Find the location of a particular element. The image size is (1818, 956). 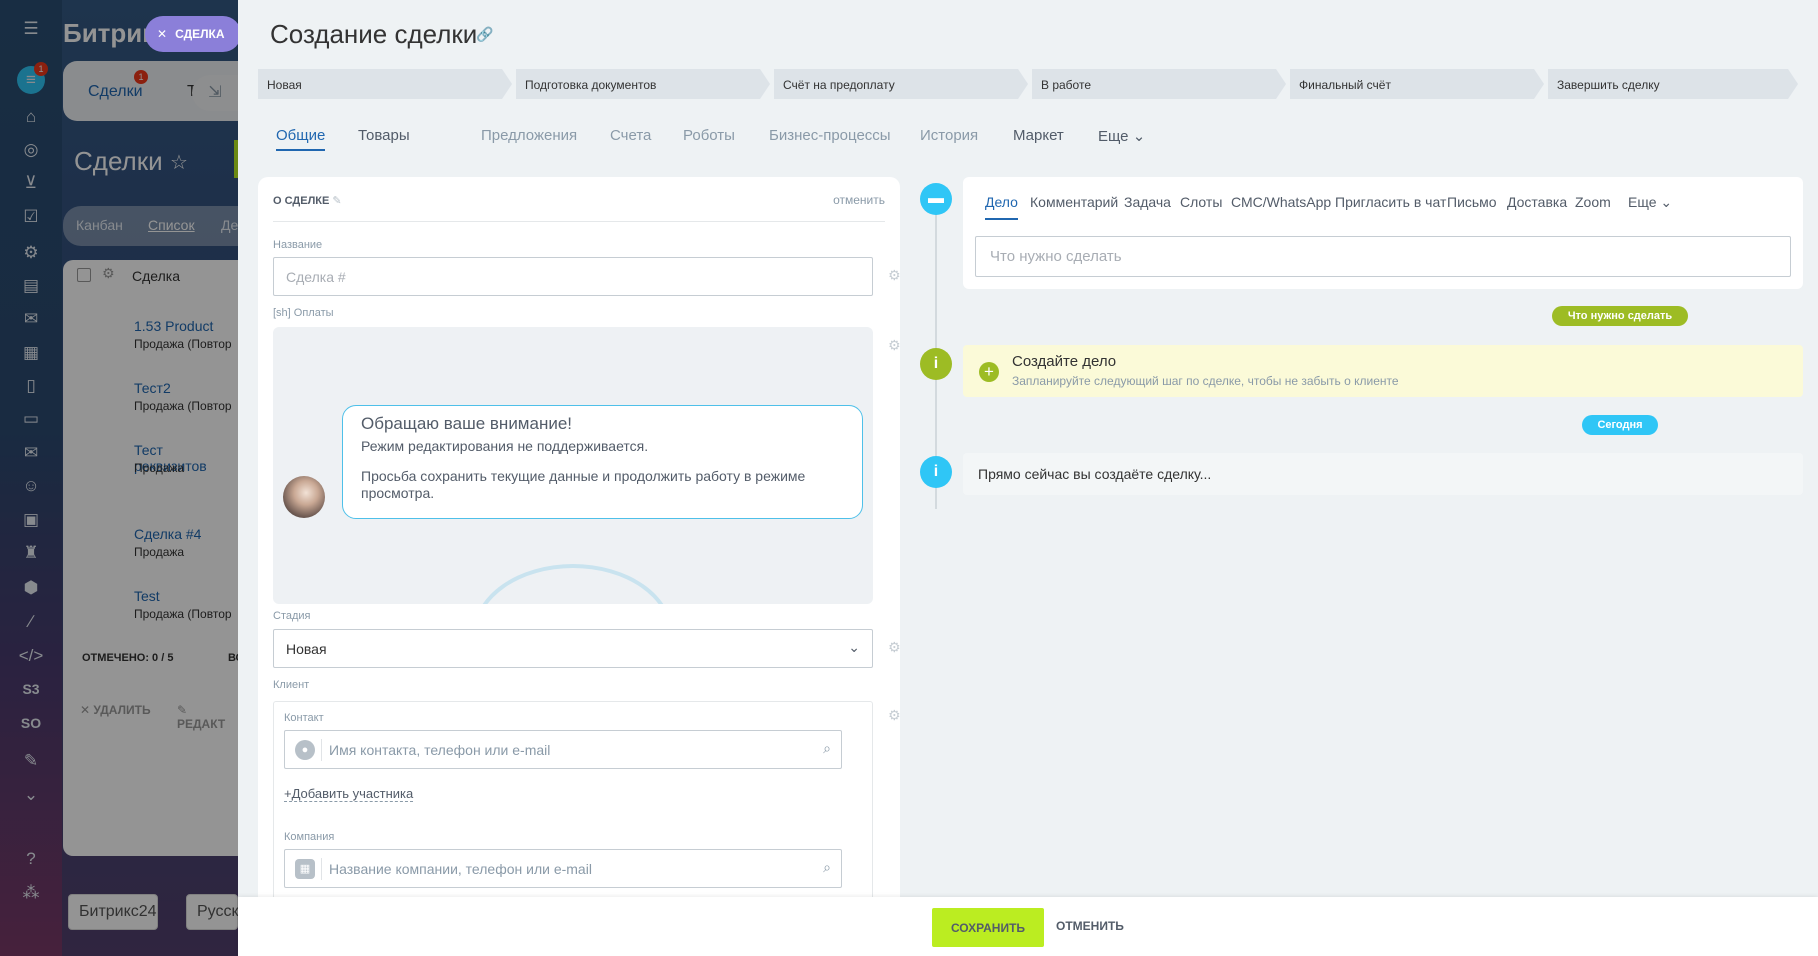

create-activity-title: Создайте дело is located at coordinates (1064, 361).